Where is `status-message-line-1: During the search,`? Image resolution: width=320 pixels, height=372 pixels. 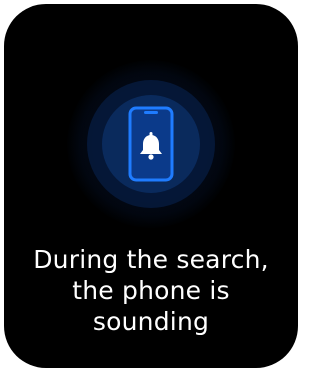
status-message-line-1: During the search, is located at coordinates (151, 259).